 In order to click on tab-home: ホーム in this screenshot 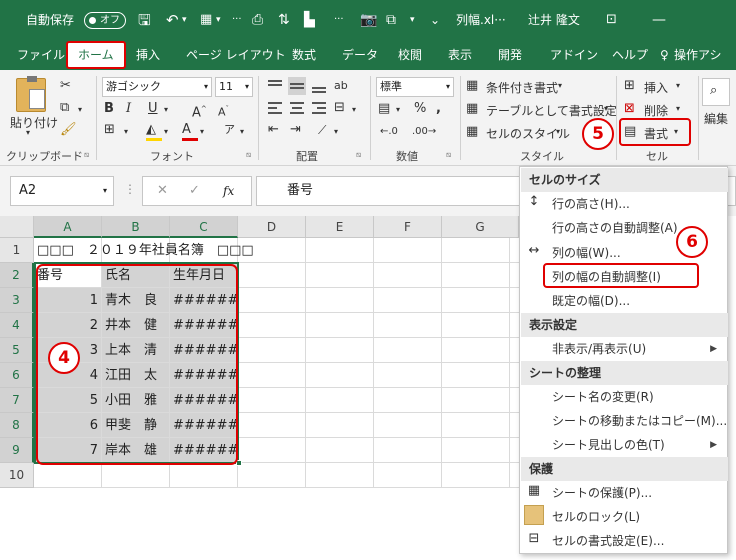, I will do `click(96, 55)`.